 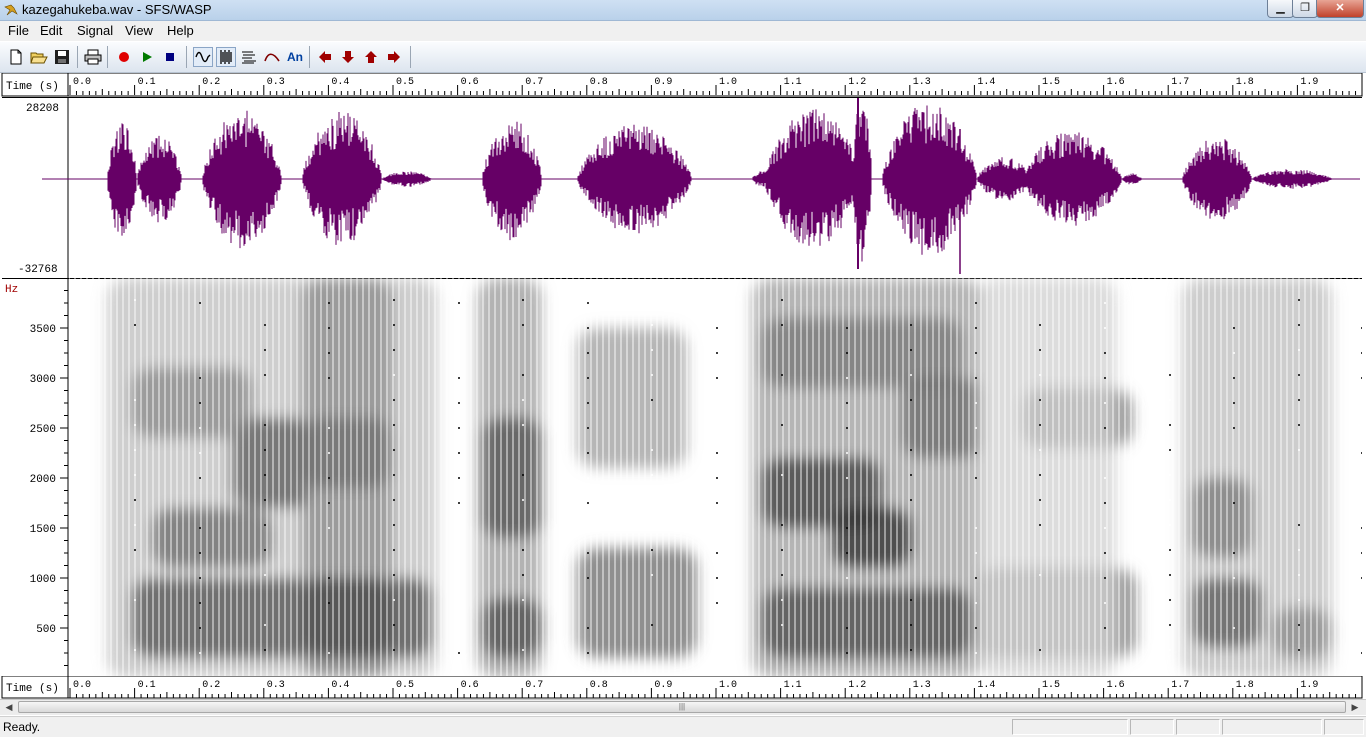 What do you see at coordinates (1309, 82) in the screenshot?
I see `time-tick-label: 1.9` at bounding box center [1309, 82].